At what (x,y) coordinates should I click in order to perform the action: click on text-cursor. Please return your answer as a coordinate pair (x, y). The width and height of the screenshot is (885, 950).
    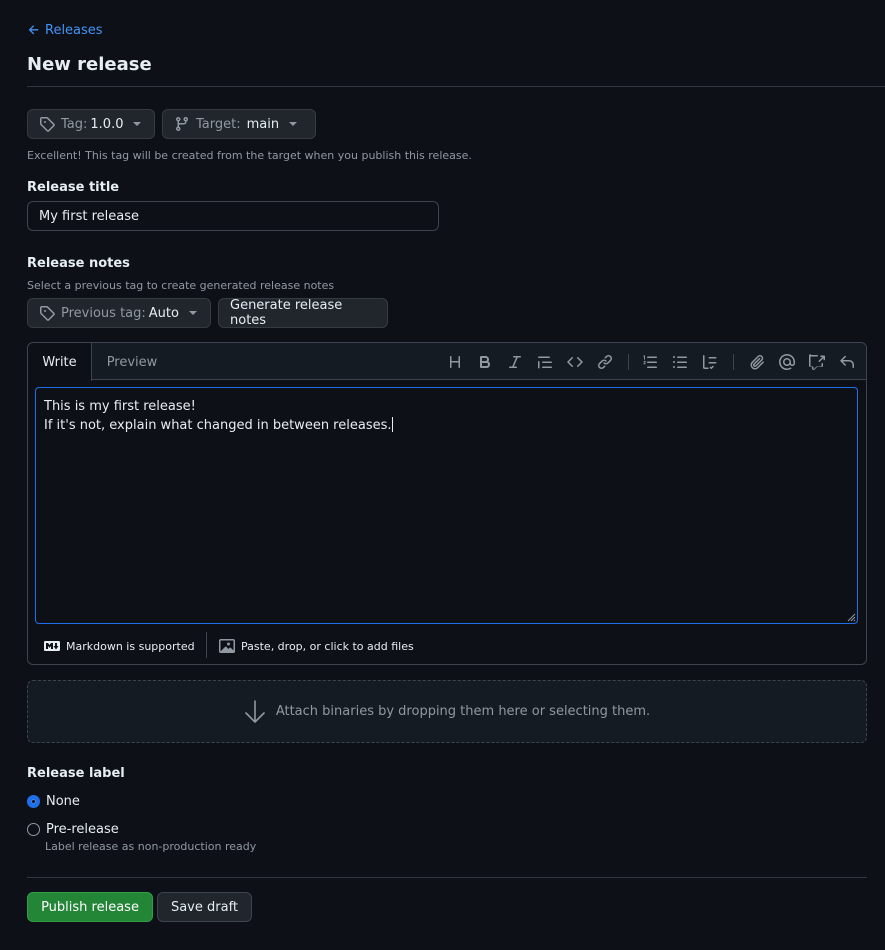
    Looking at the image, I should click on (392, 424).